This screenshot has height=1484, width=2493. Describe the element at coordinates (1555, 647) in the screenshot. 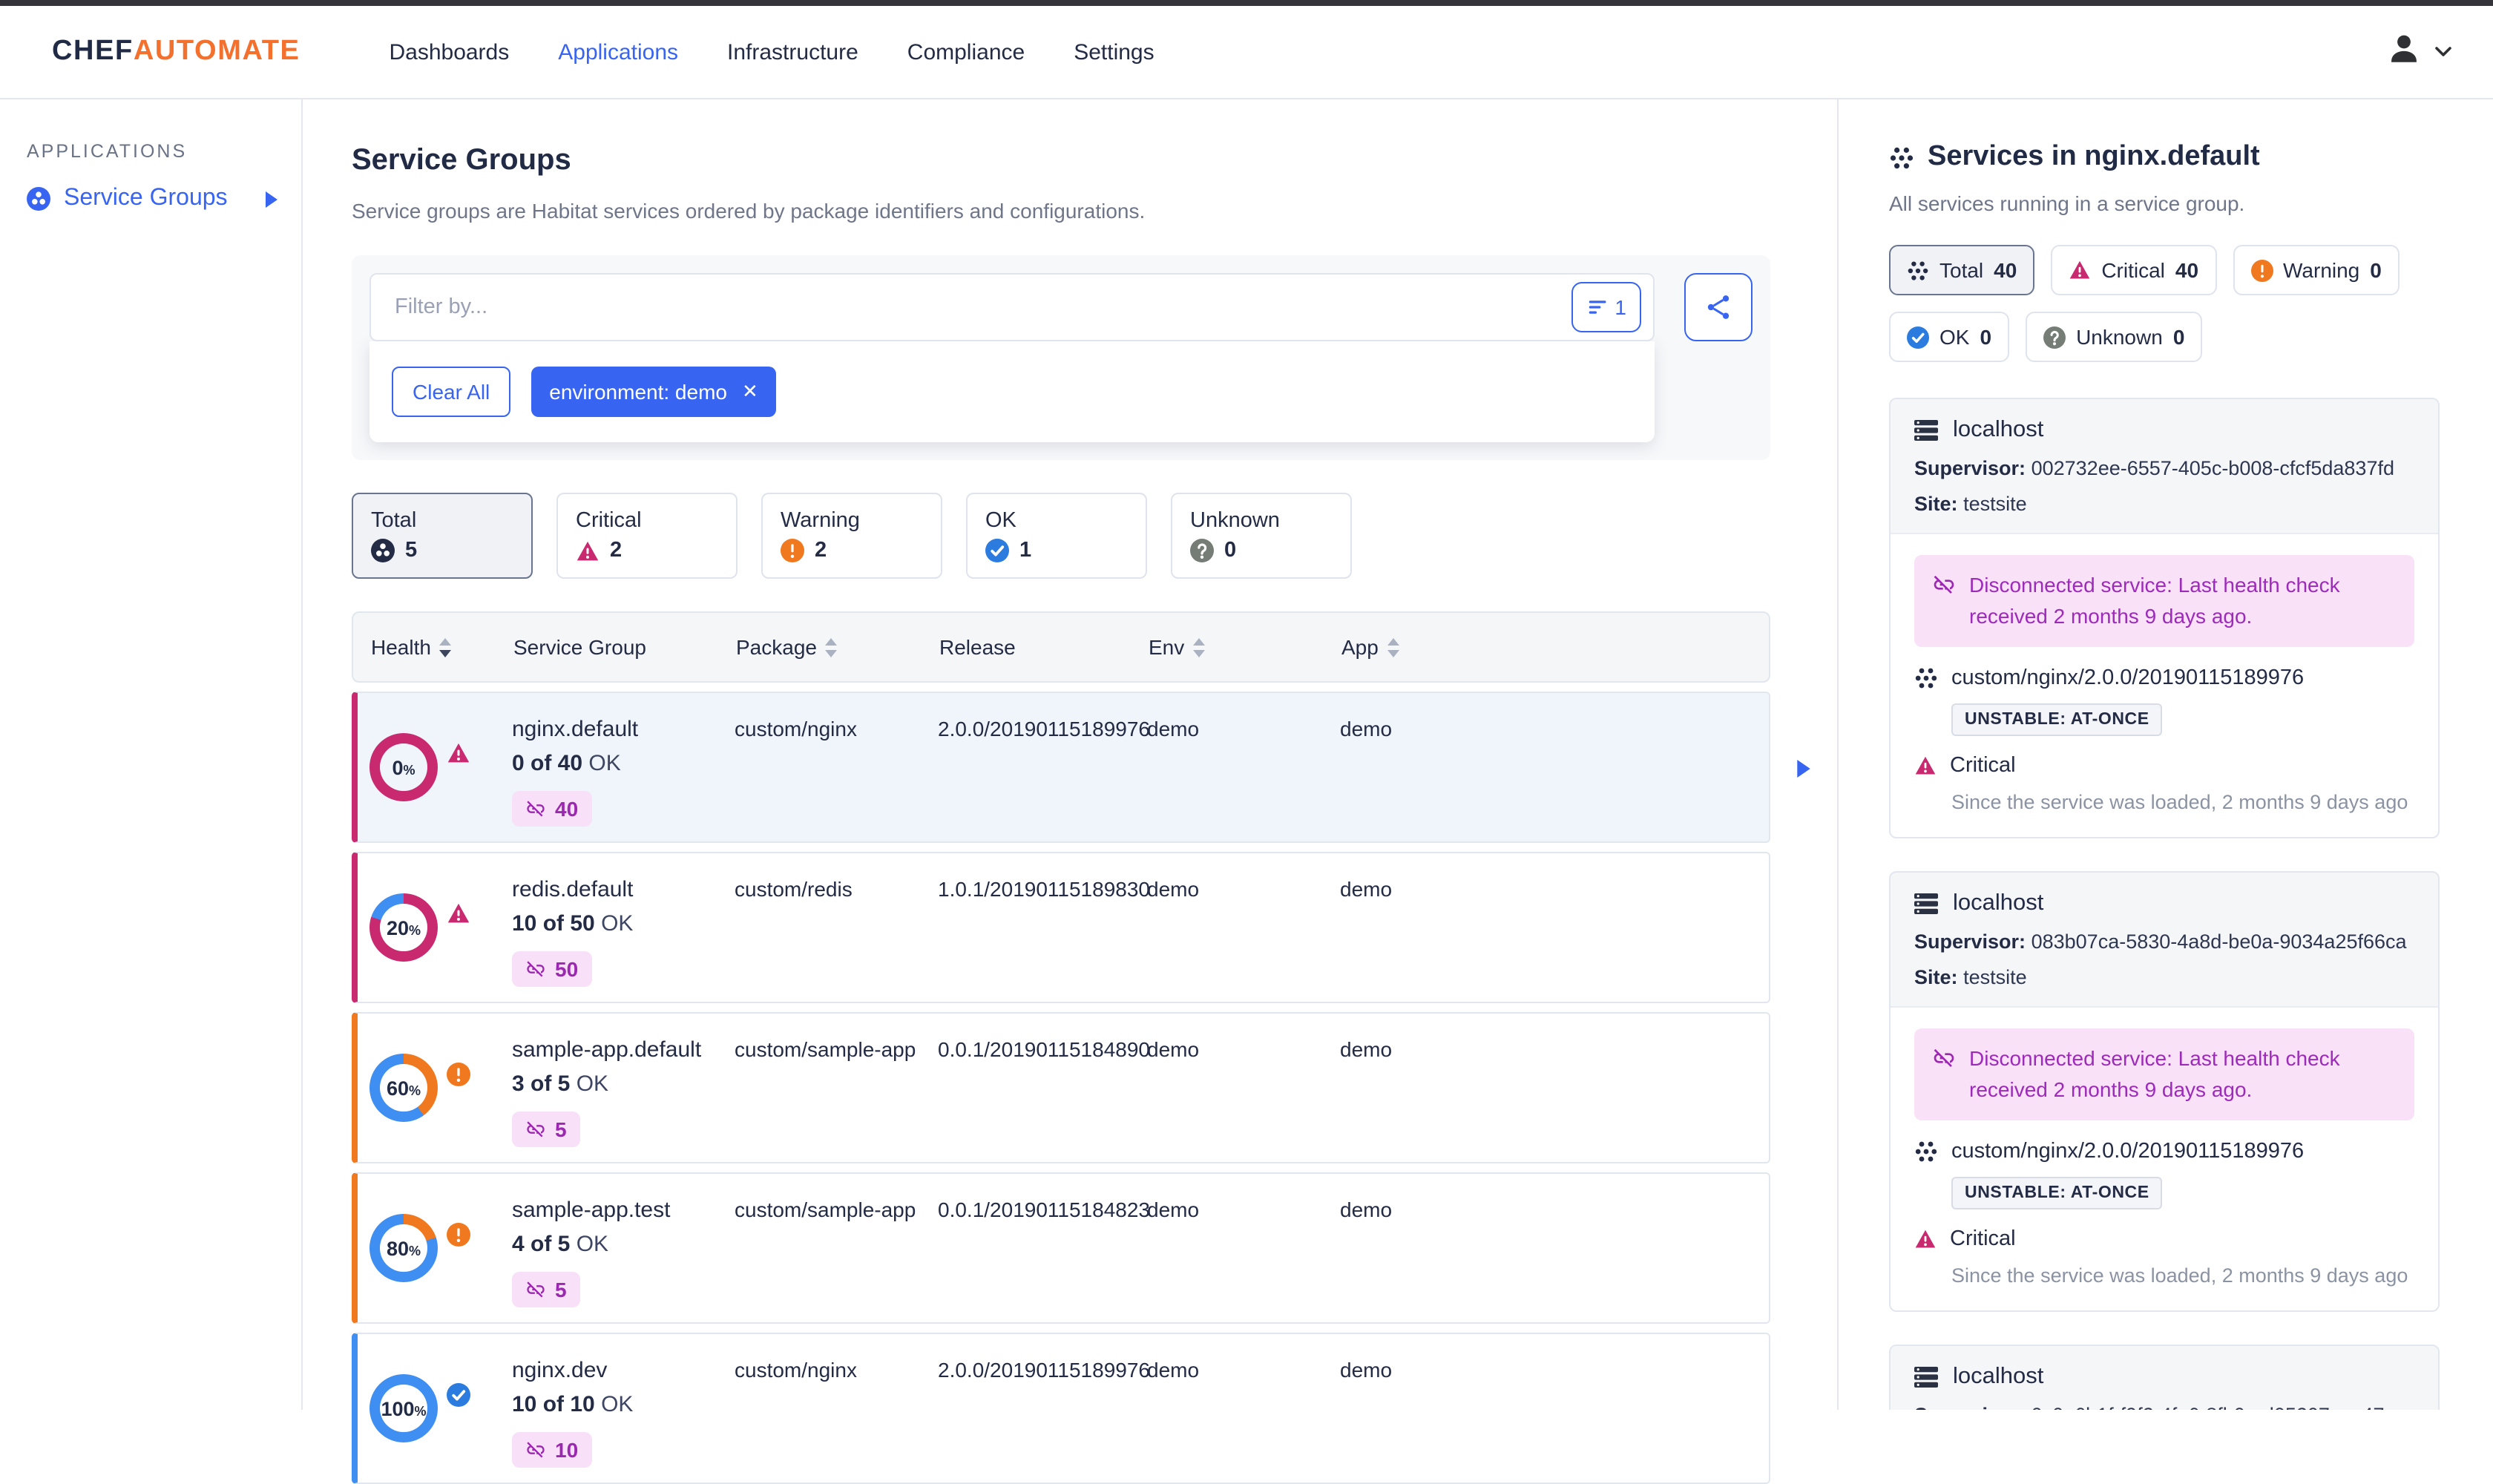

I see `column-header-app: App` at that location.